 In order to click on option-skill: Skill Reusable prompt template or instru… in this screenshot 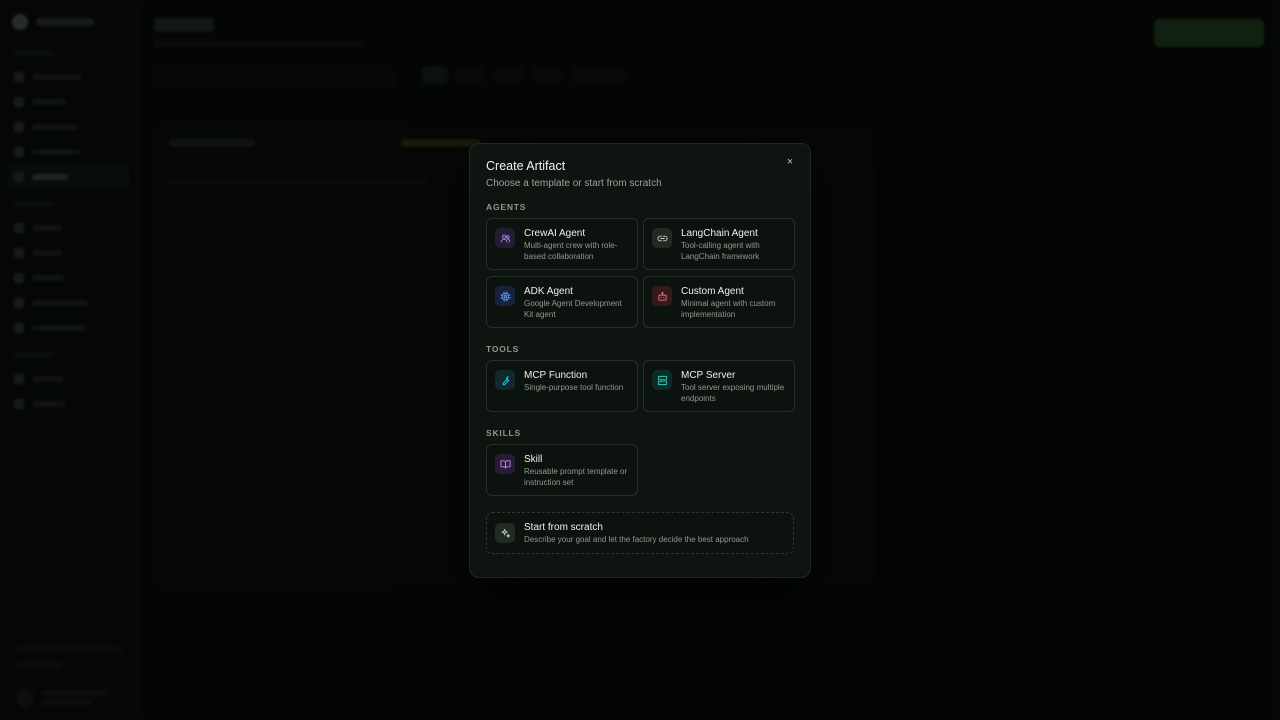, I will do `click(562, 470)`.